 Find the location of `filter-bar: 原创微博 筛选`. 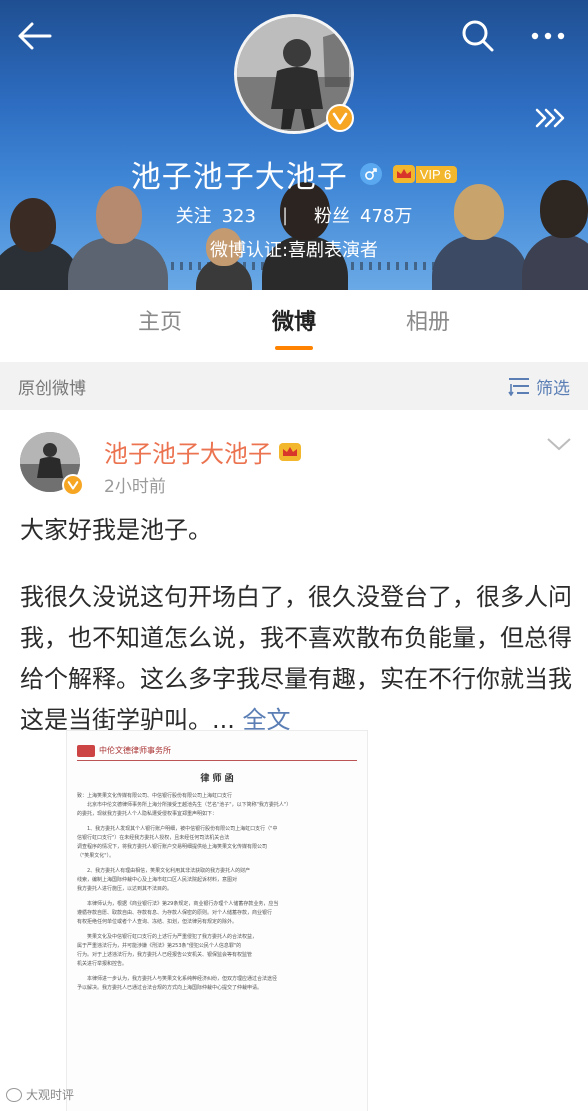

filter-bar: 原创微博 筛选 is located at coordinates (294, 386).